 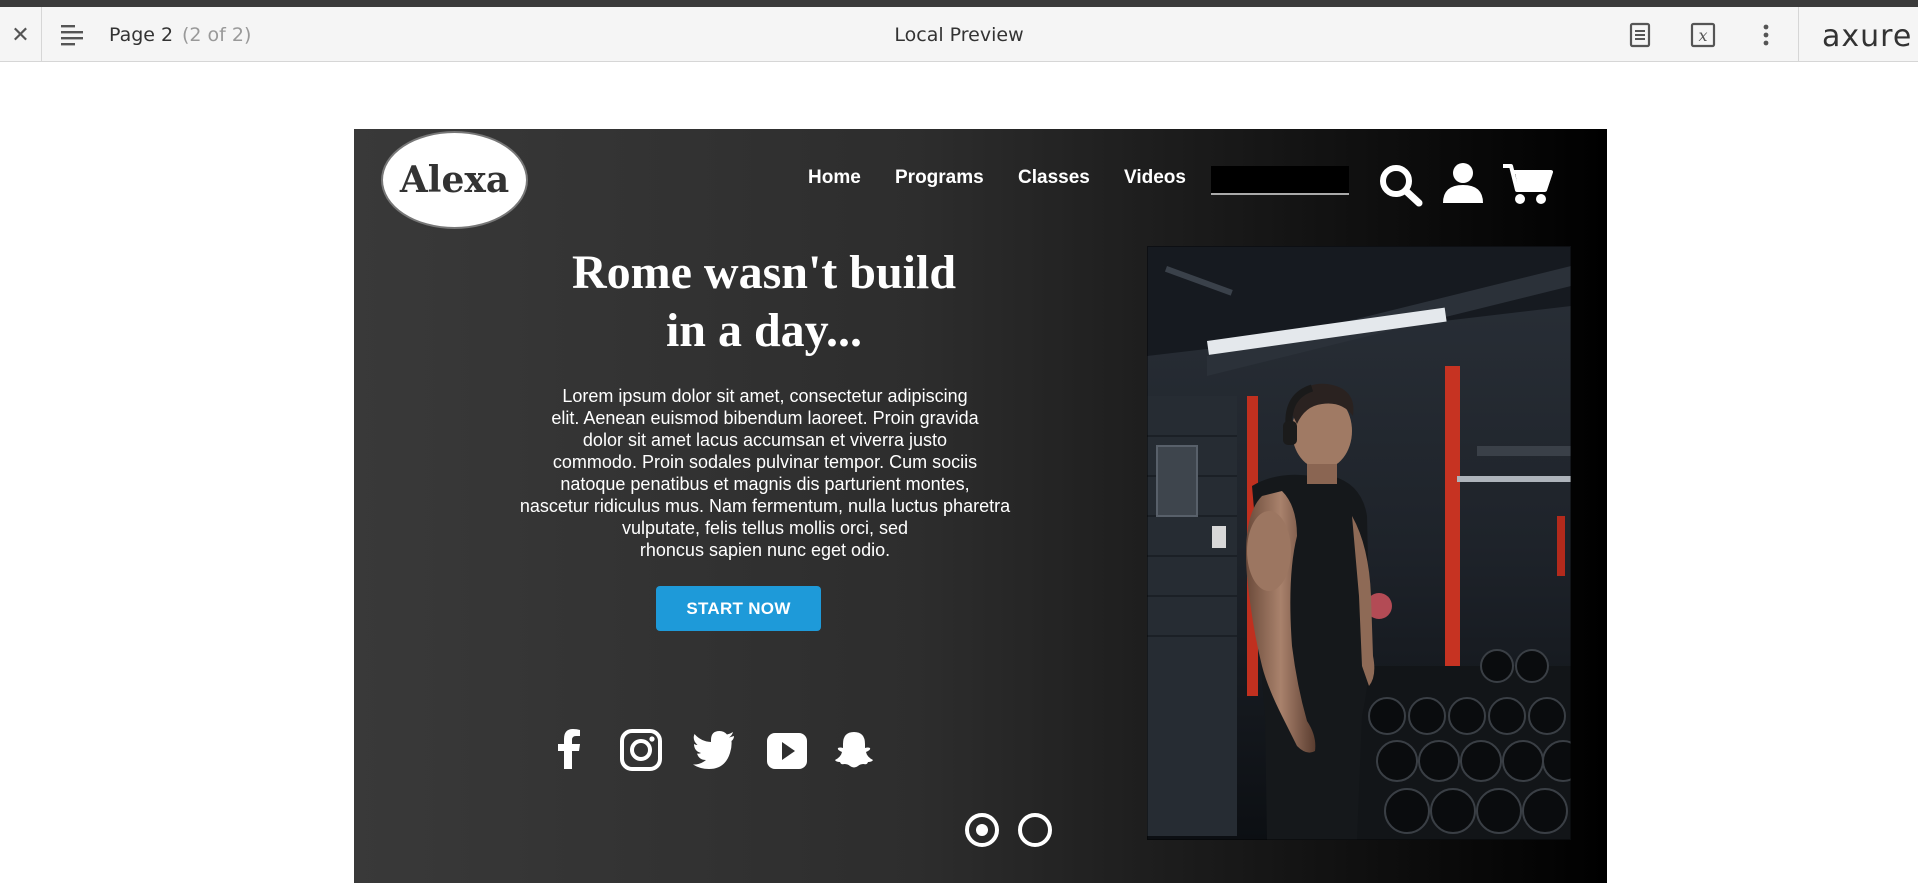 What do you see at coordinates (1054, 178) in the screenshot?
I see `nav-classes: Classes` at bounding box center [1054, 178].